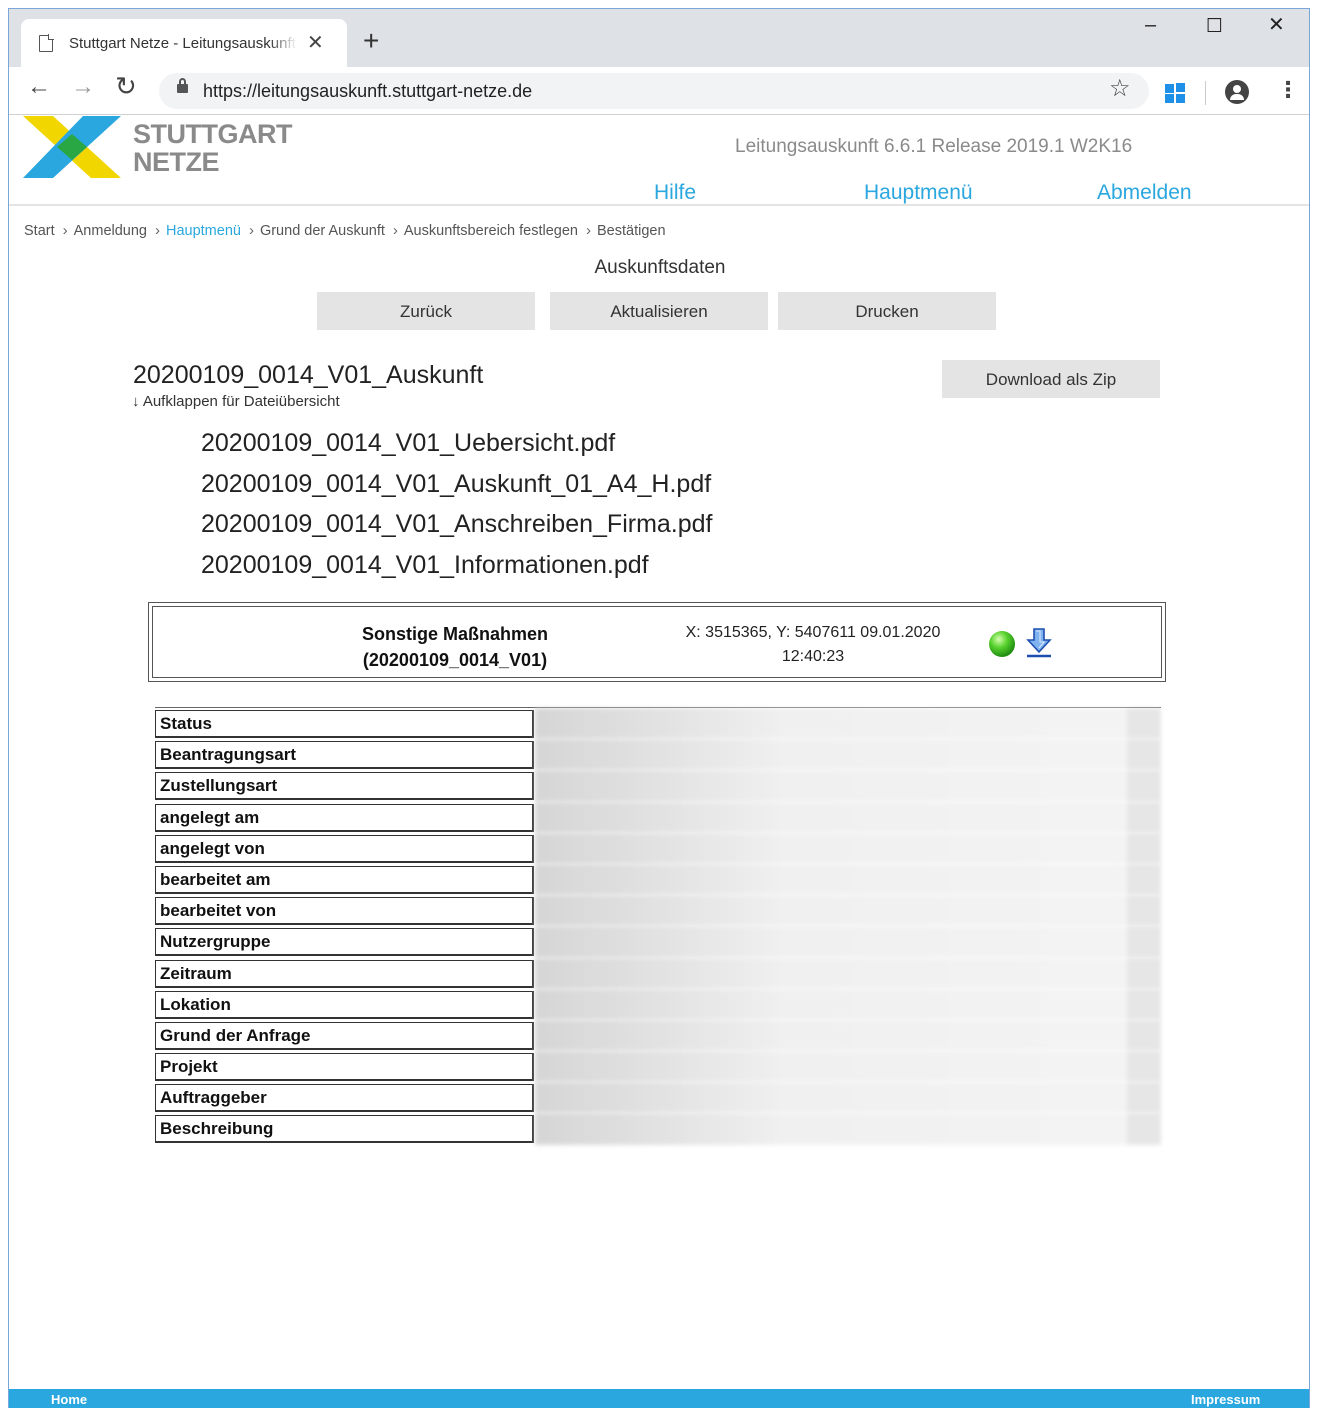 The image size is (1317, 1408). I want to click on lock-icon, so click(182, 85).